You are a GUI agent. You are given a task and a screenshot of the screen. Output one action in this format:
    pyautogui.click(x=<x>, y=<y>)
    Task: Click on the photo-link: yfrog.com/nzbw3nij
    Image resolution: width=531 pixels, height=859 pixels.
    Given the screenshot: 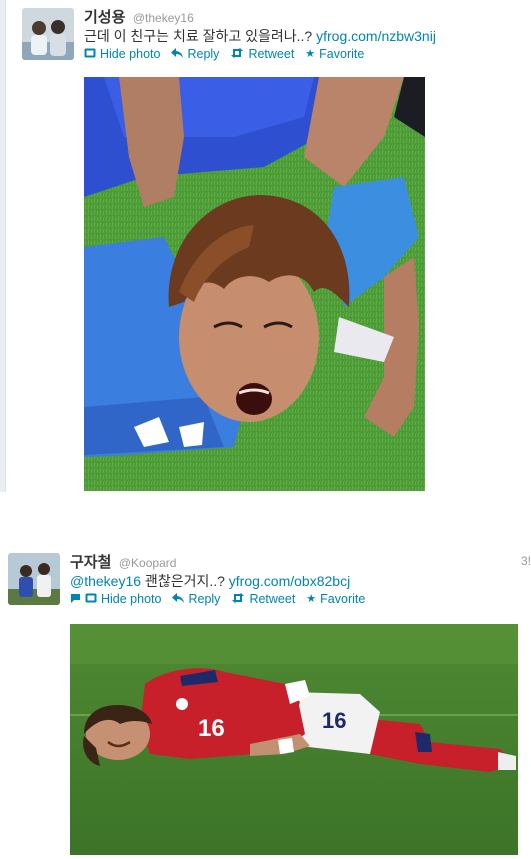 What is the action you would take?
    pyautogui.click(x=376, y=36)
    